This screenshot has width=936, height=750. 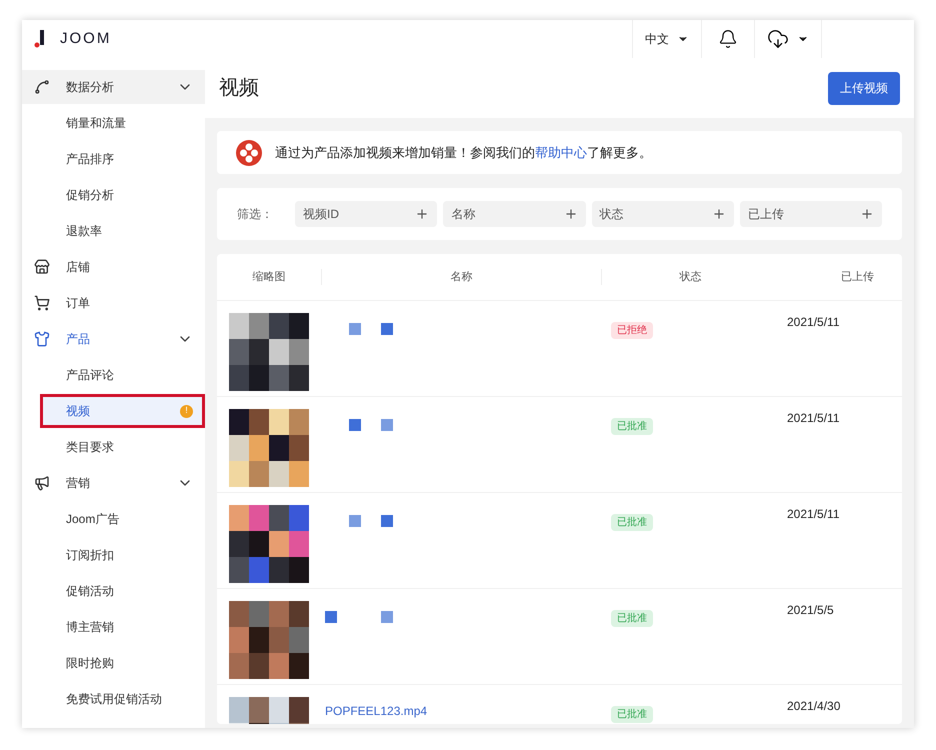 What do you see at coordinates (811, 214) in the screenshot?
I see `filter-chip: 已上传` at bounding box center [811, 214].